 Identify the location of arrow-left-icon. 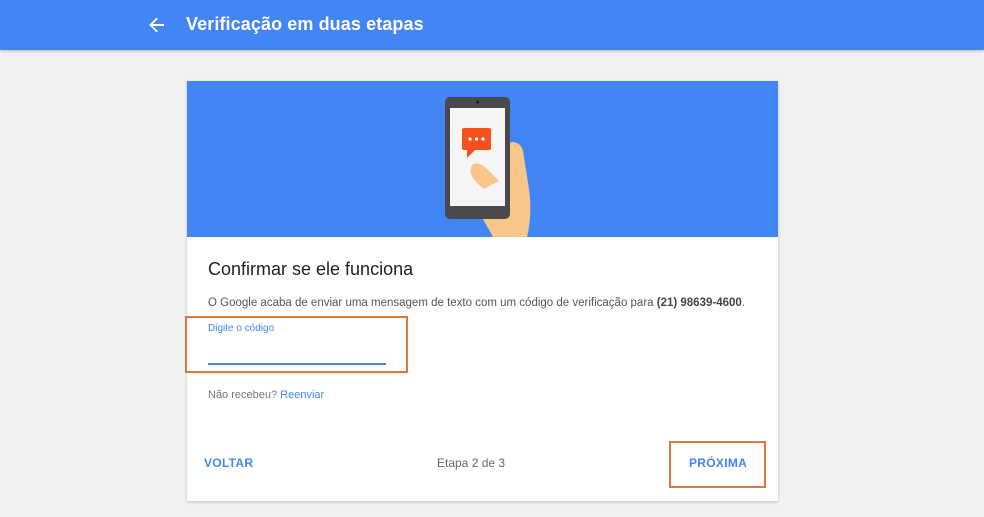
(156, 25).